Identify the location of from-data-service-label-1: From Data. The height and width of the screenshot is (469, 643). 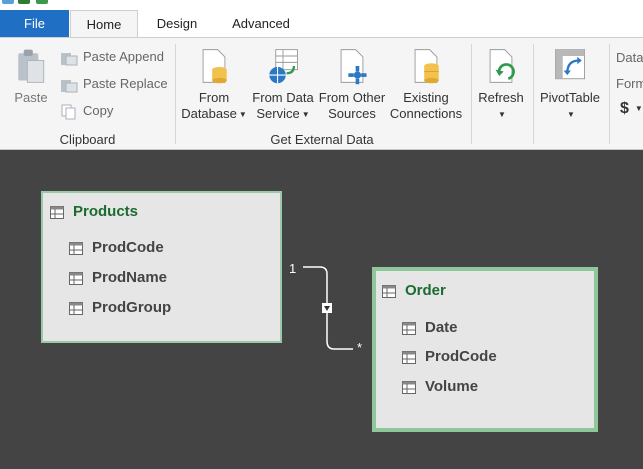
(283, 97).